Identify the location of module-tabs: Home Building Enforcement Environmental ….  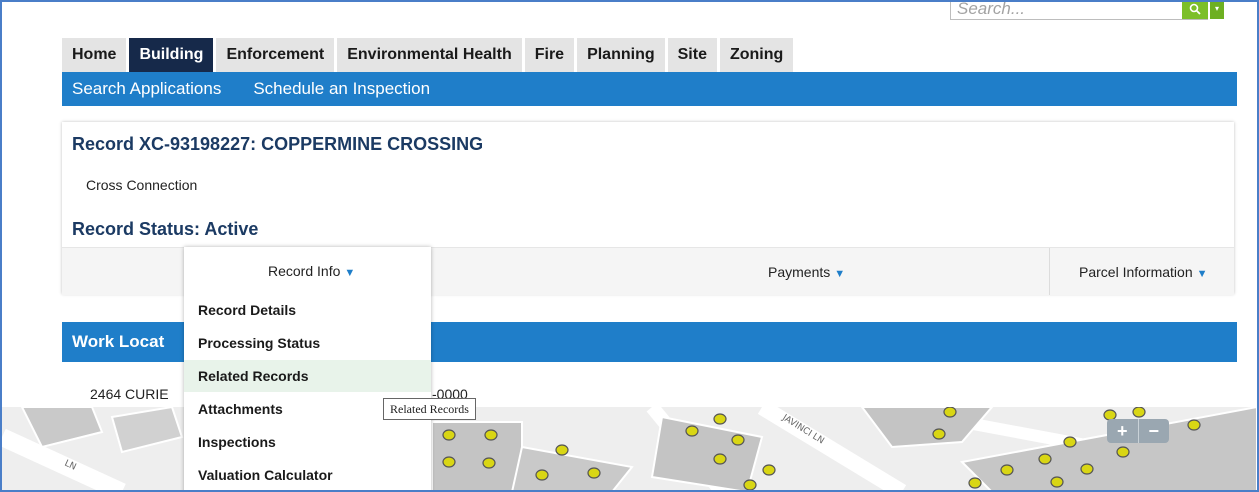
(429, 55).